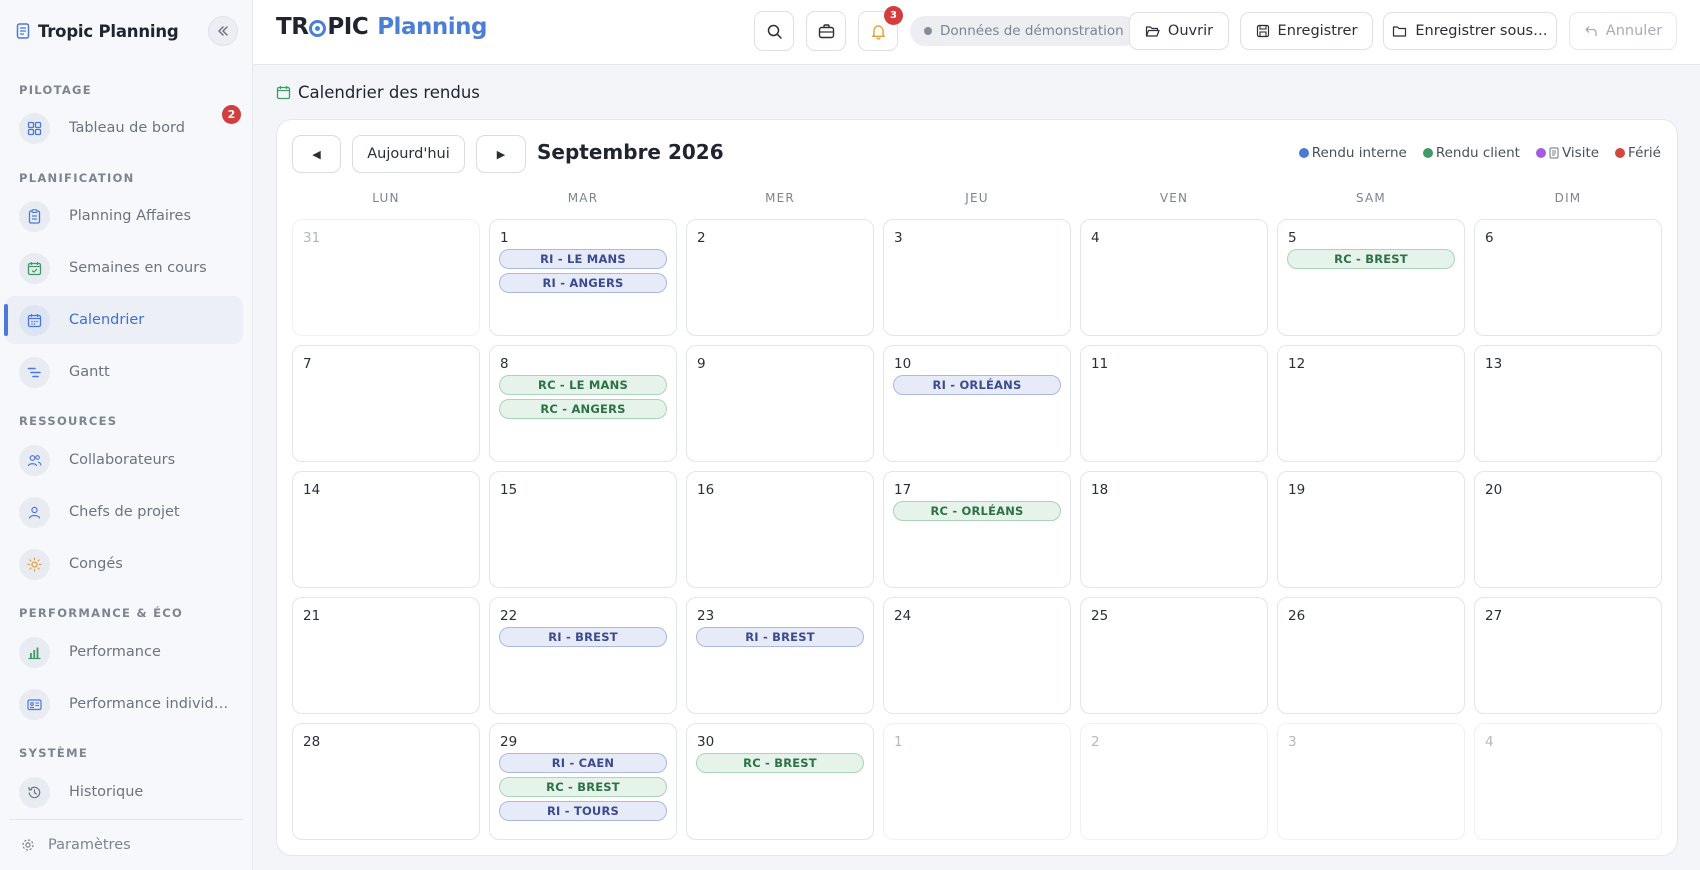 This screenshot has width=1700, height=870. What do you see at coordinates (977, 511) in the screenshot?
I see `event-rendu-client: RC - ORLÉANS` at bounding box center [977, 511].